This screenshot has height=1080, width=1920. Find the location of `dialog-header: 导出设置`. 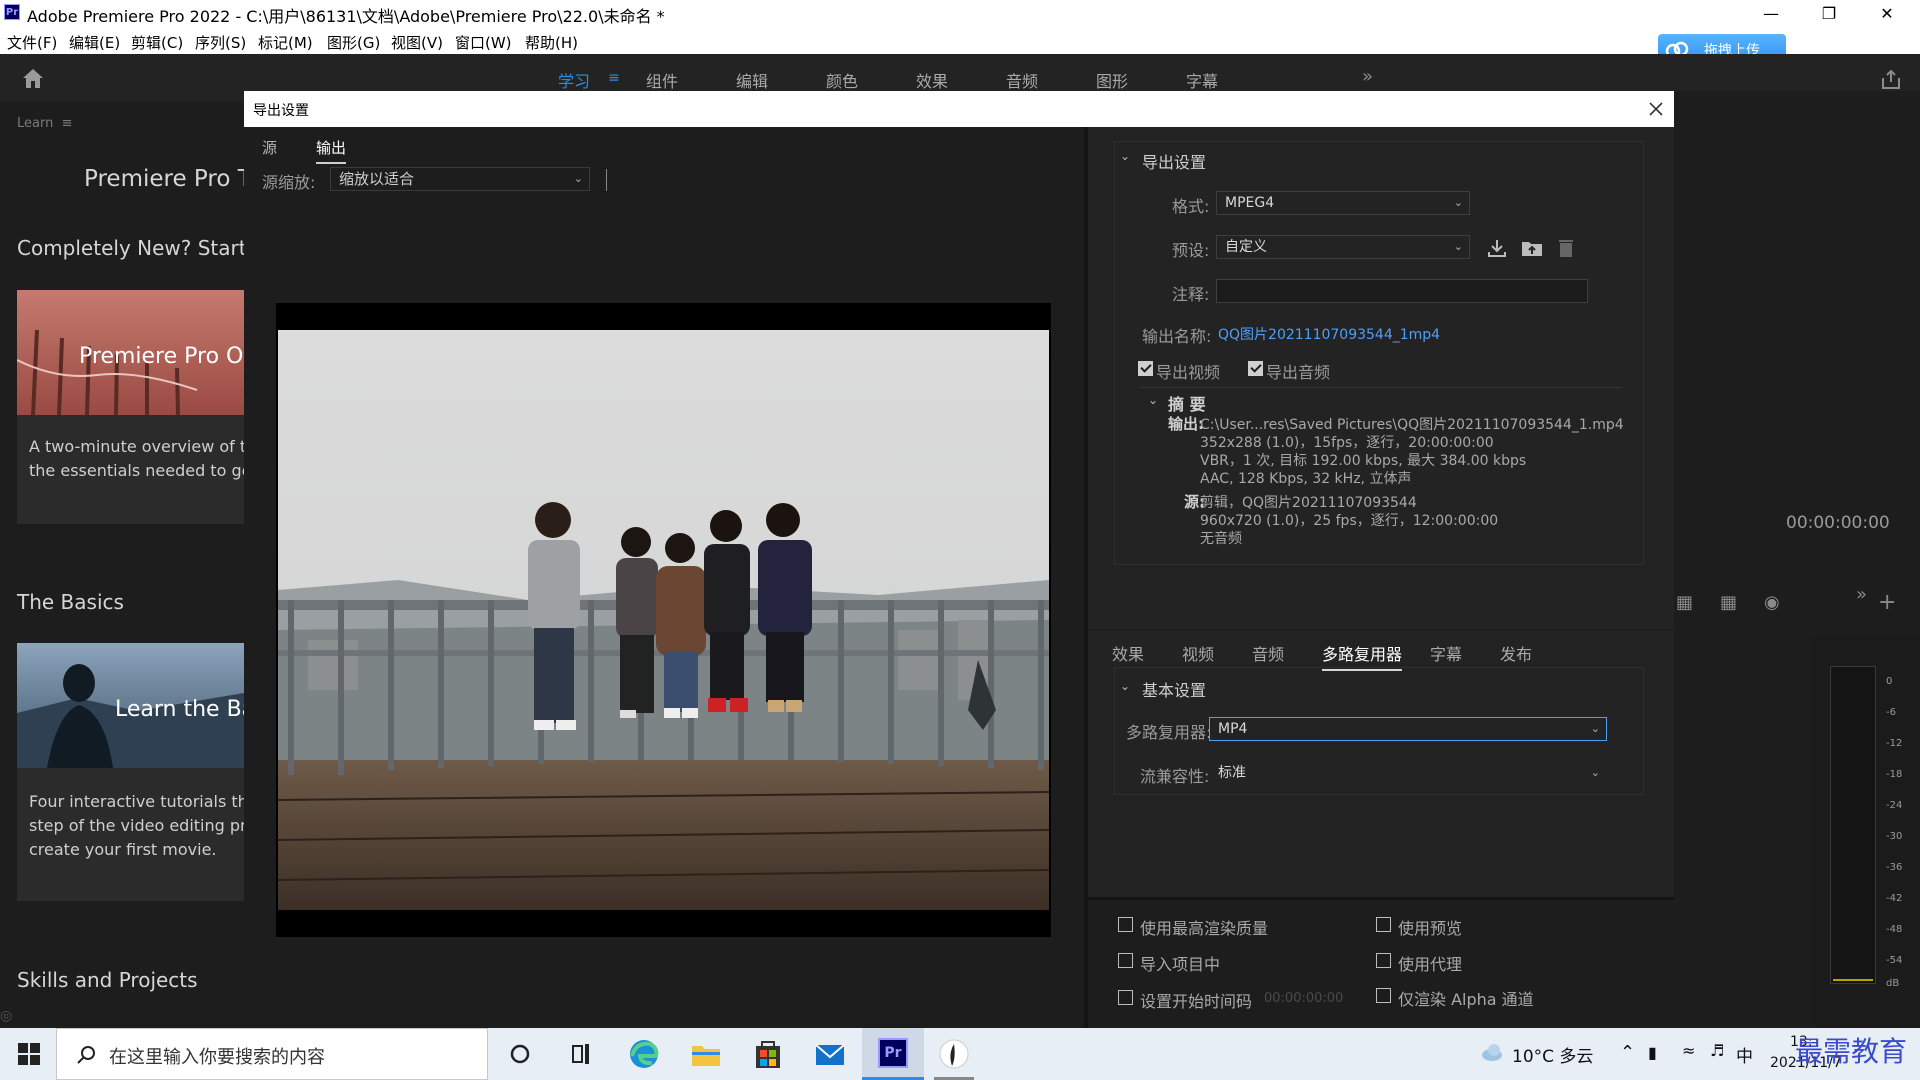

dialog-header: 导出设置 is located at coordinates (959, 109).